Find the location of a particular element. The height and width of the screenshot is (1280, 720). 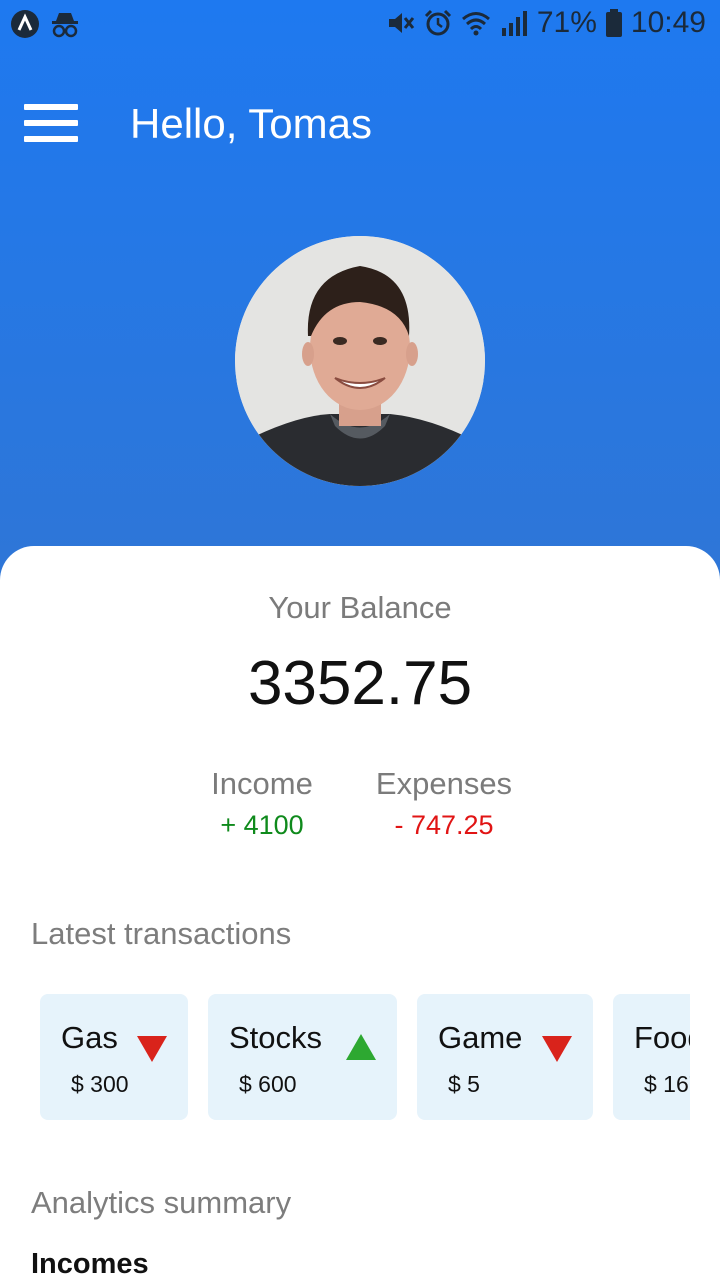

avatar is located at coordinates (360, 361).